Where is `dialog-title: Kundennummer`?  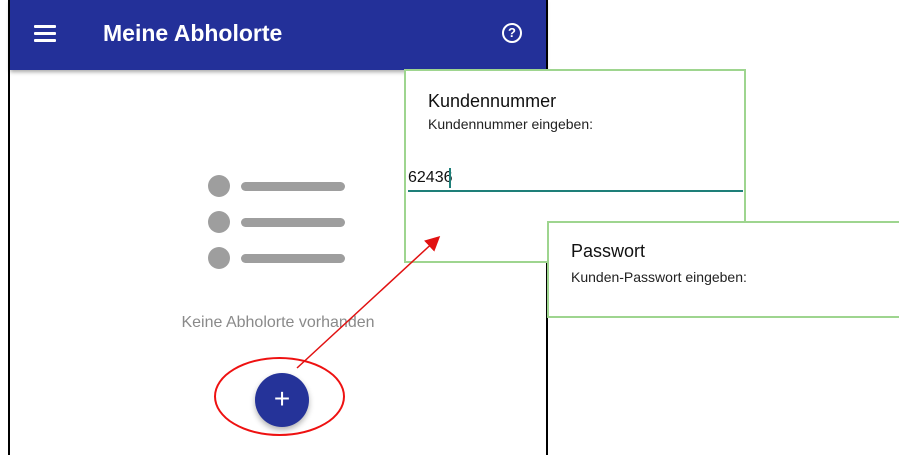 dialog-title: Kundennummer is located at coordinates (492, 101).